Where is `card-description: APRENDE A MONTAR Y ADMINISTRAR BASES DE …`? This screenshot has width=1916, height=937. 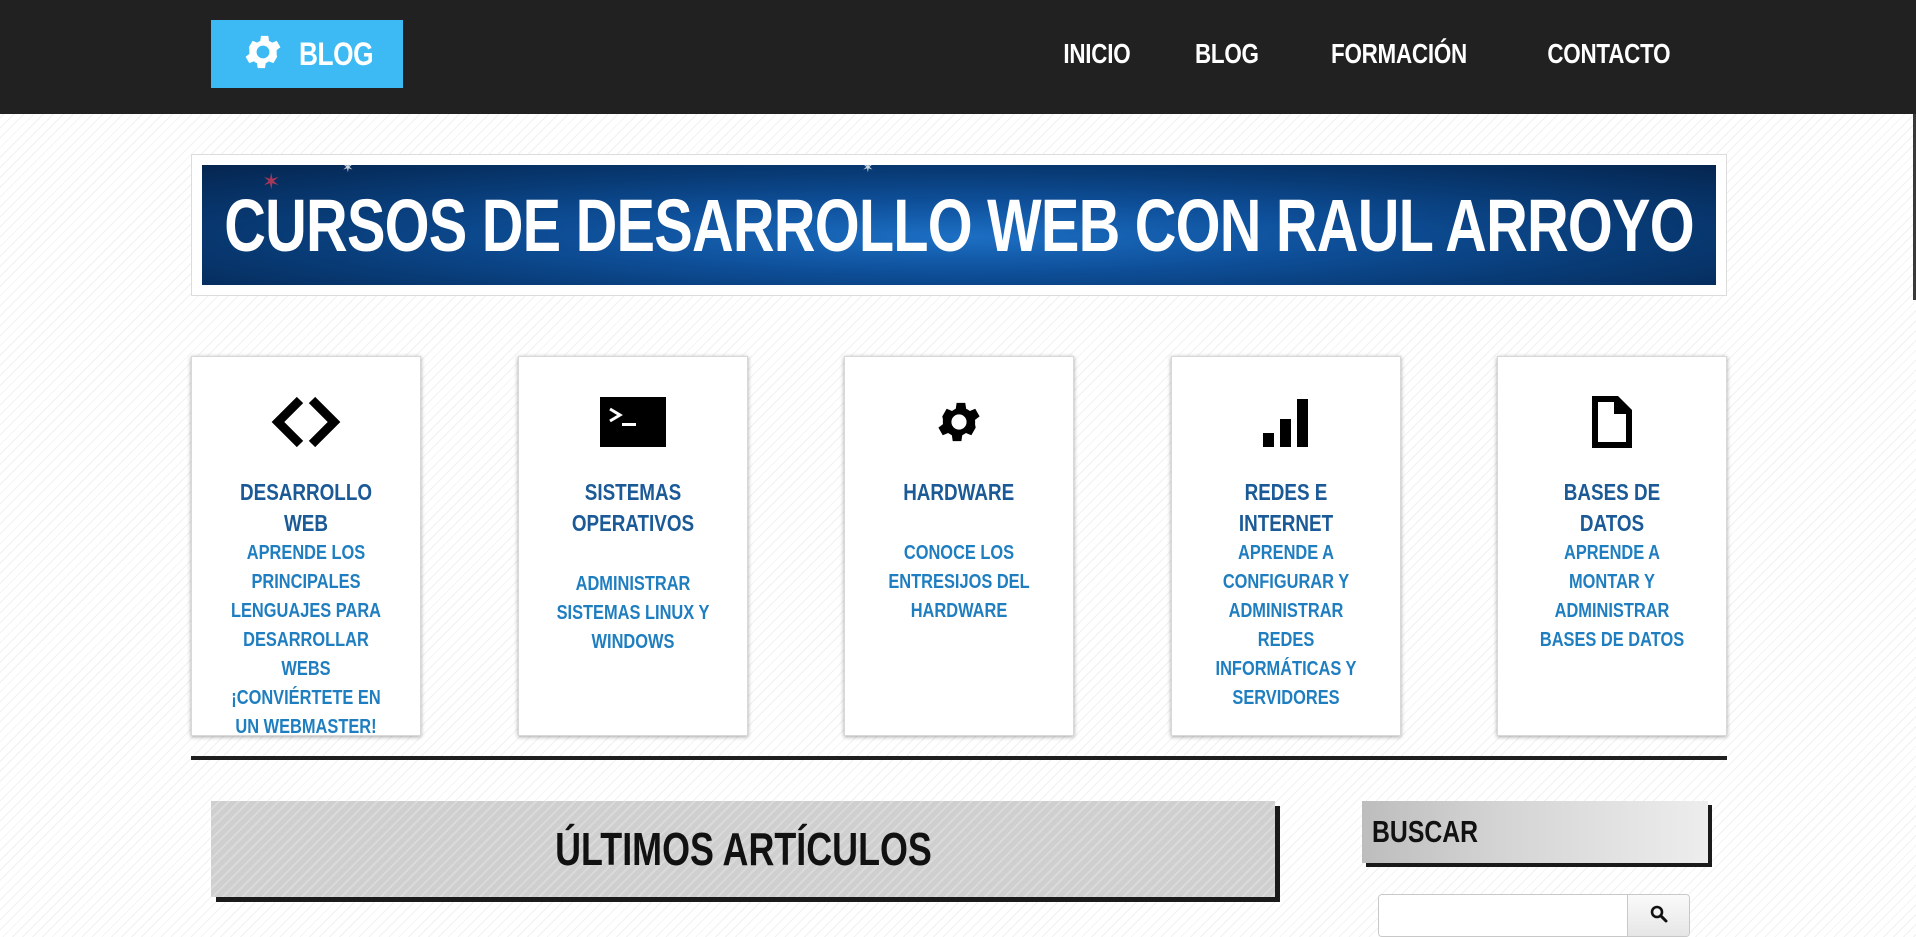
card-description: APRENDE A MONTAR Y ADMINISTRAR BASES DE … is located at coordinates (1612, 596).